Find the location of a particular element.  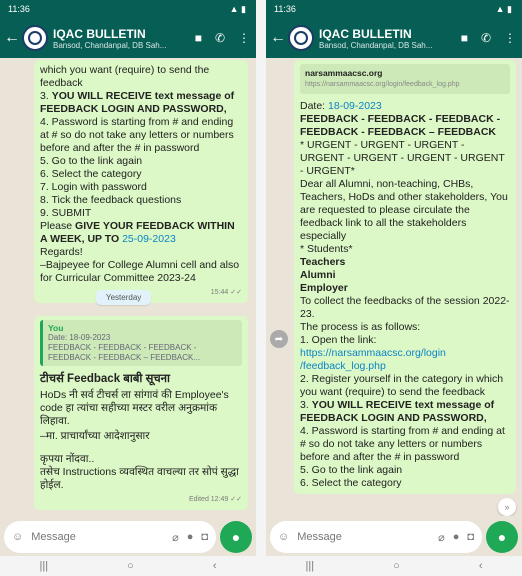

quote-line: FEEDBACK - FEEDBACK - FEEDBACK - is located at coordinates (122, 347).